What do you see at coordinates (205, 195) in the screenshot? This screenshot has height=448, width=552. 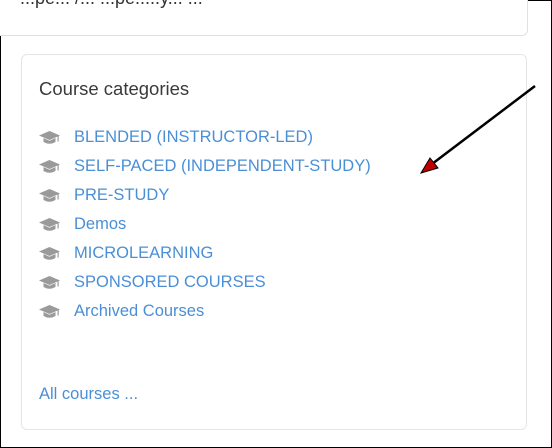 I see `list-item: PRE-STUDY` at bounding box center [205, 195].